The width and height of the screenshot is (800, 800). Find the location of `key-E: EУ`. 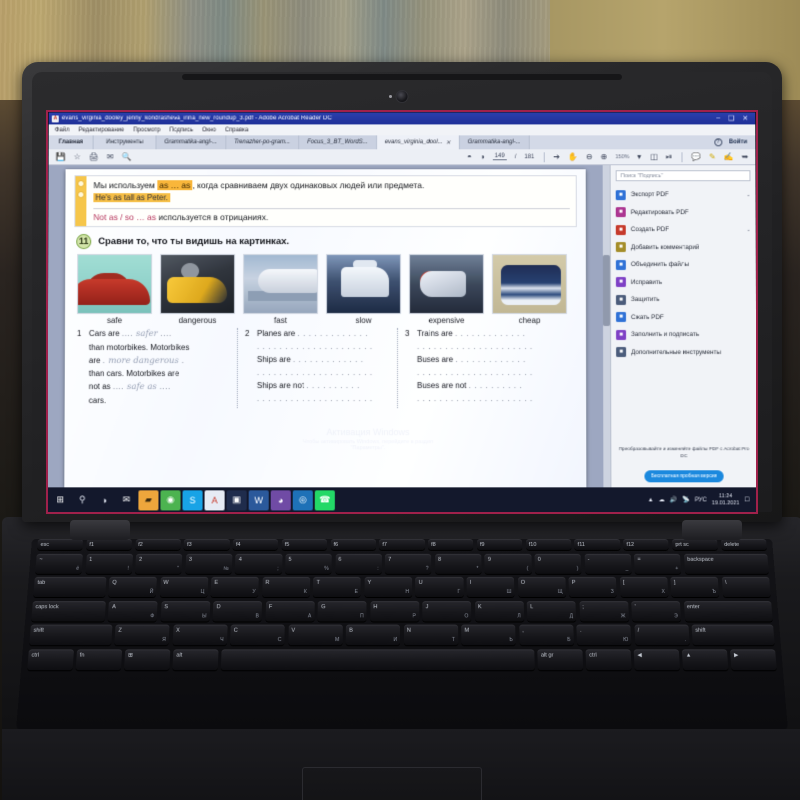

key-E: EУ is located at coordinates (235, 587).